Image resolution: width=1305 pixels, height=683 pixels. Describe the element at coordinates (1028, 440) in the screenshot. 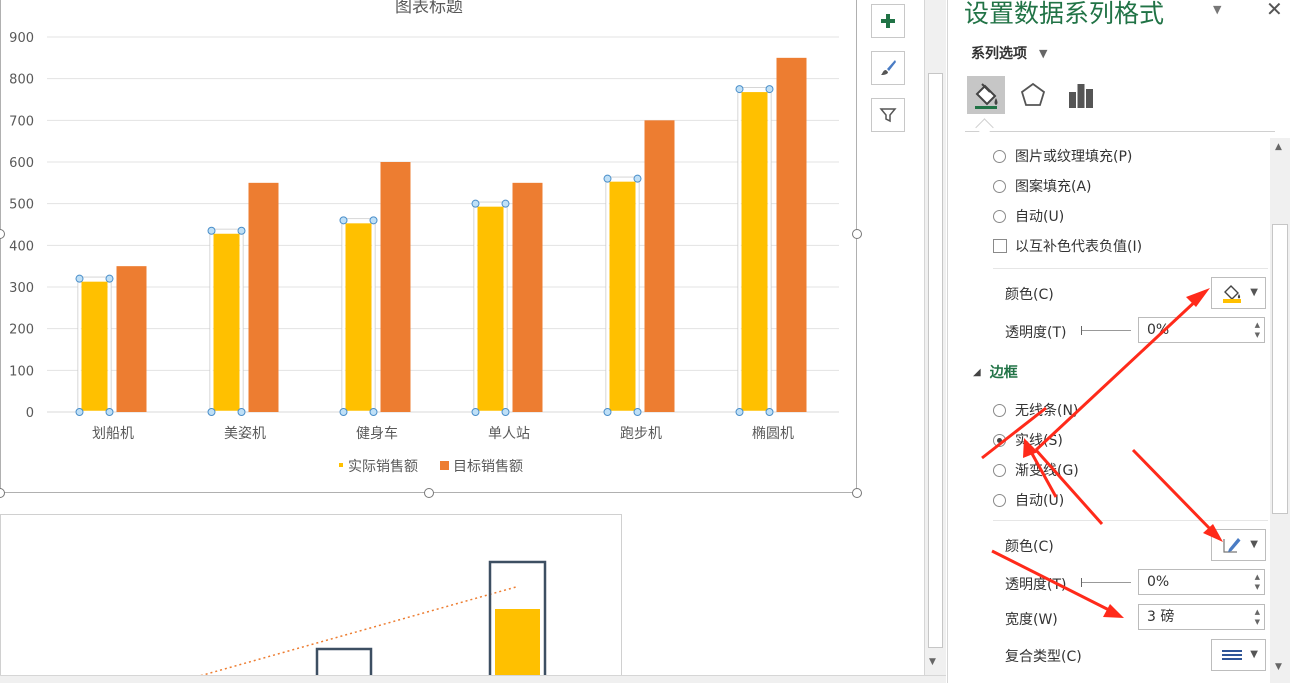

I see `border-option-solid: 实线(S)` at that location.